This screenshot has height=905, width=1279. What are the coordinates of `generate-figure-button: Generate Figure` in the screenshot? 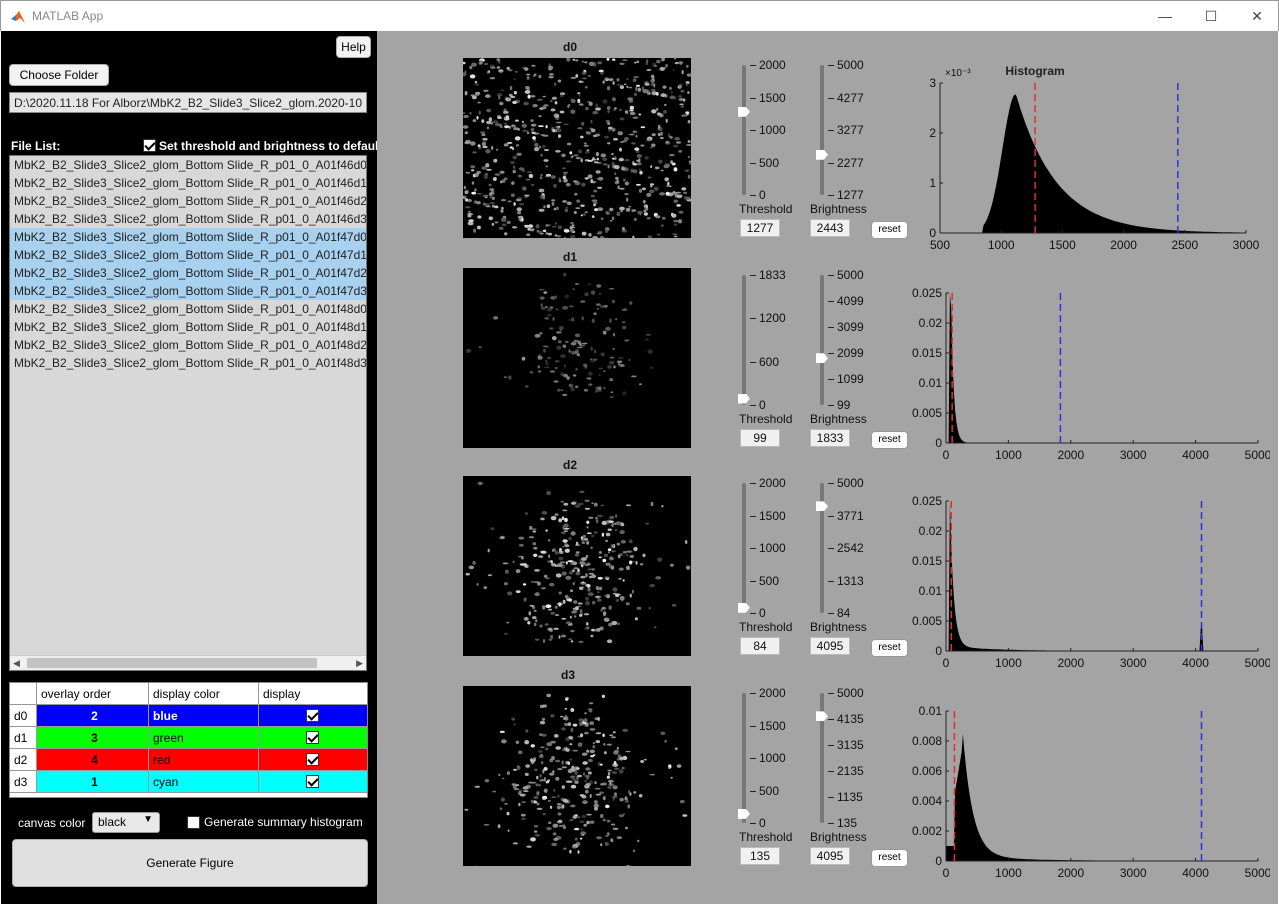 It's located at (190, 863).